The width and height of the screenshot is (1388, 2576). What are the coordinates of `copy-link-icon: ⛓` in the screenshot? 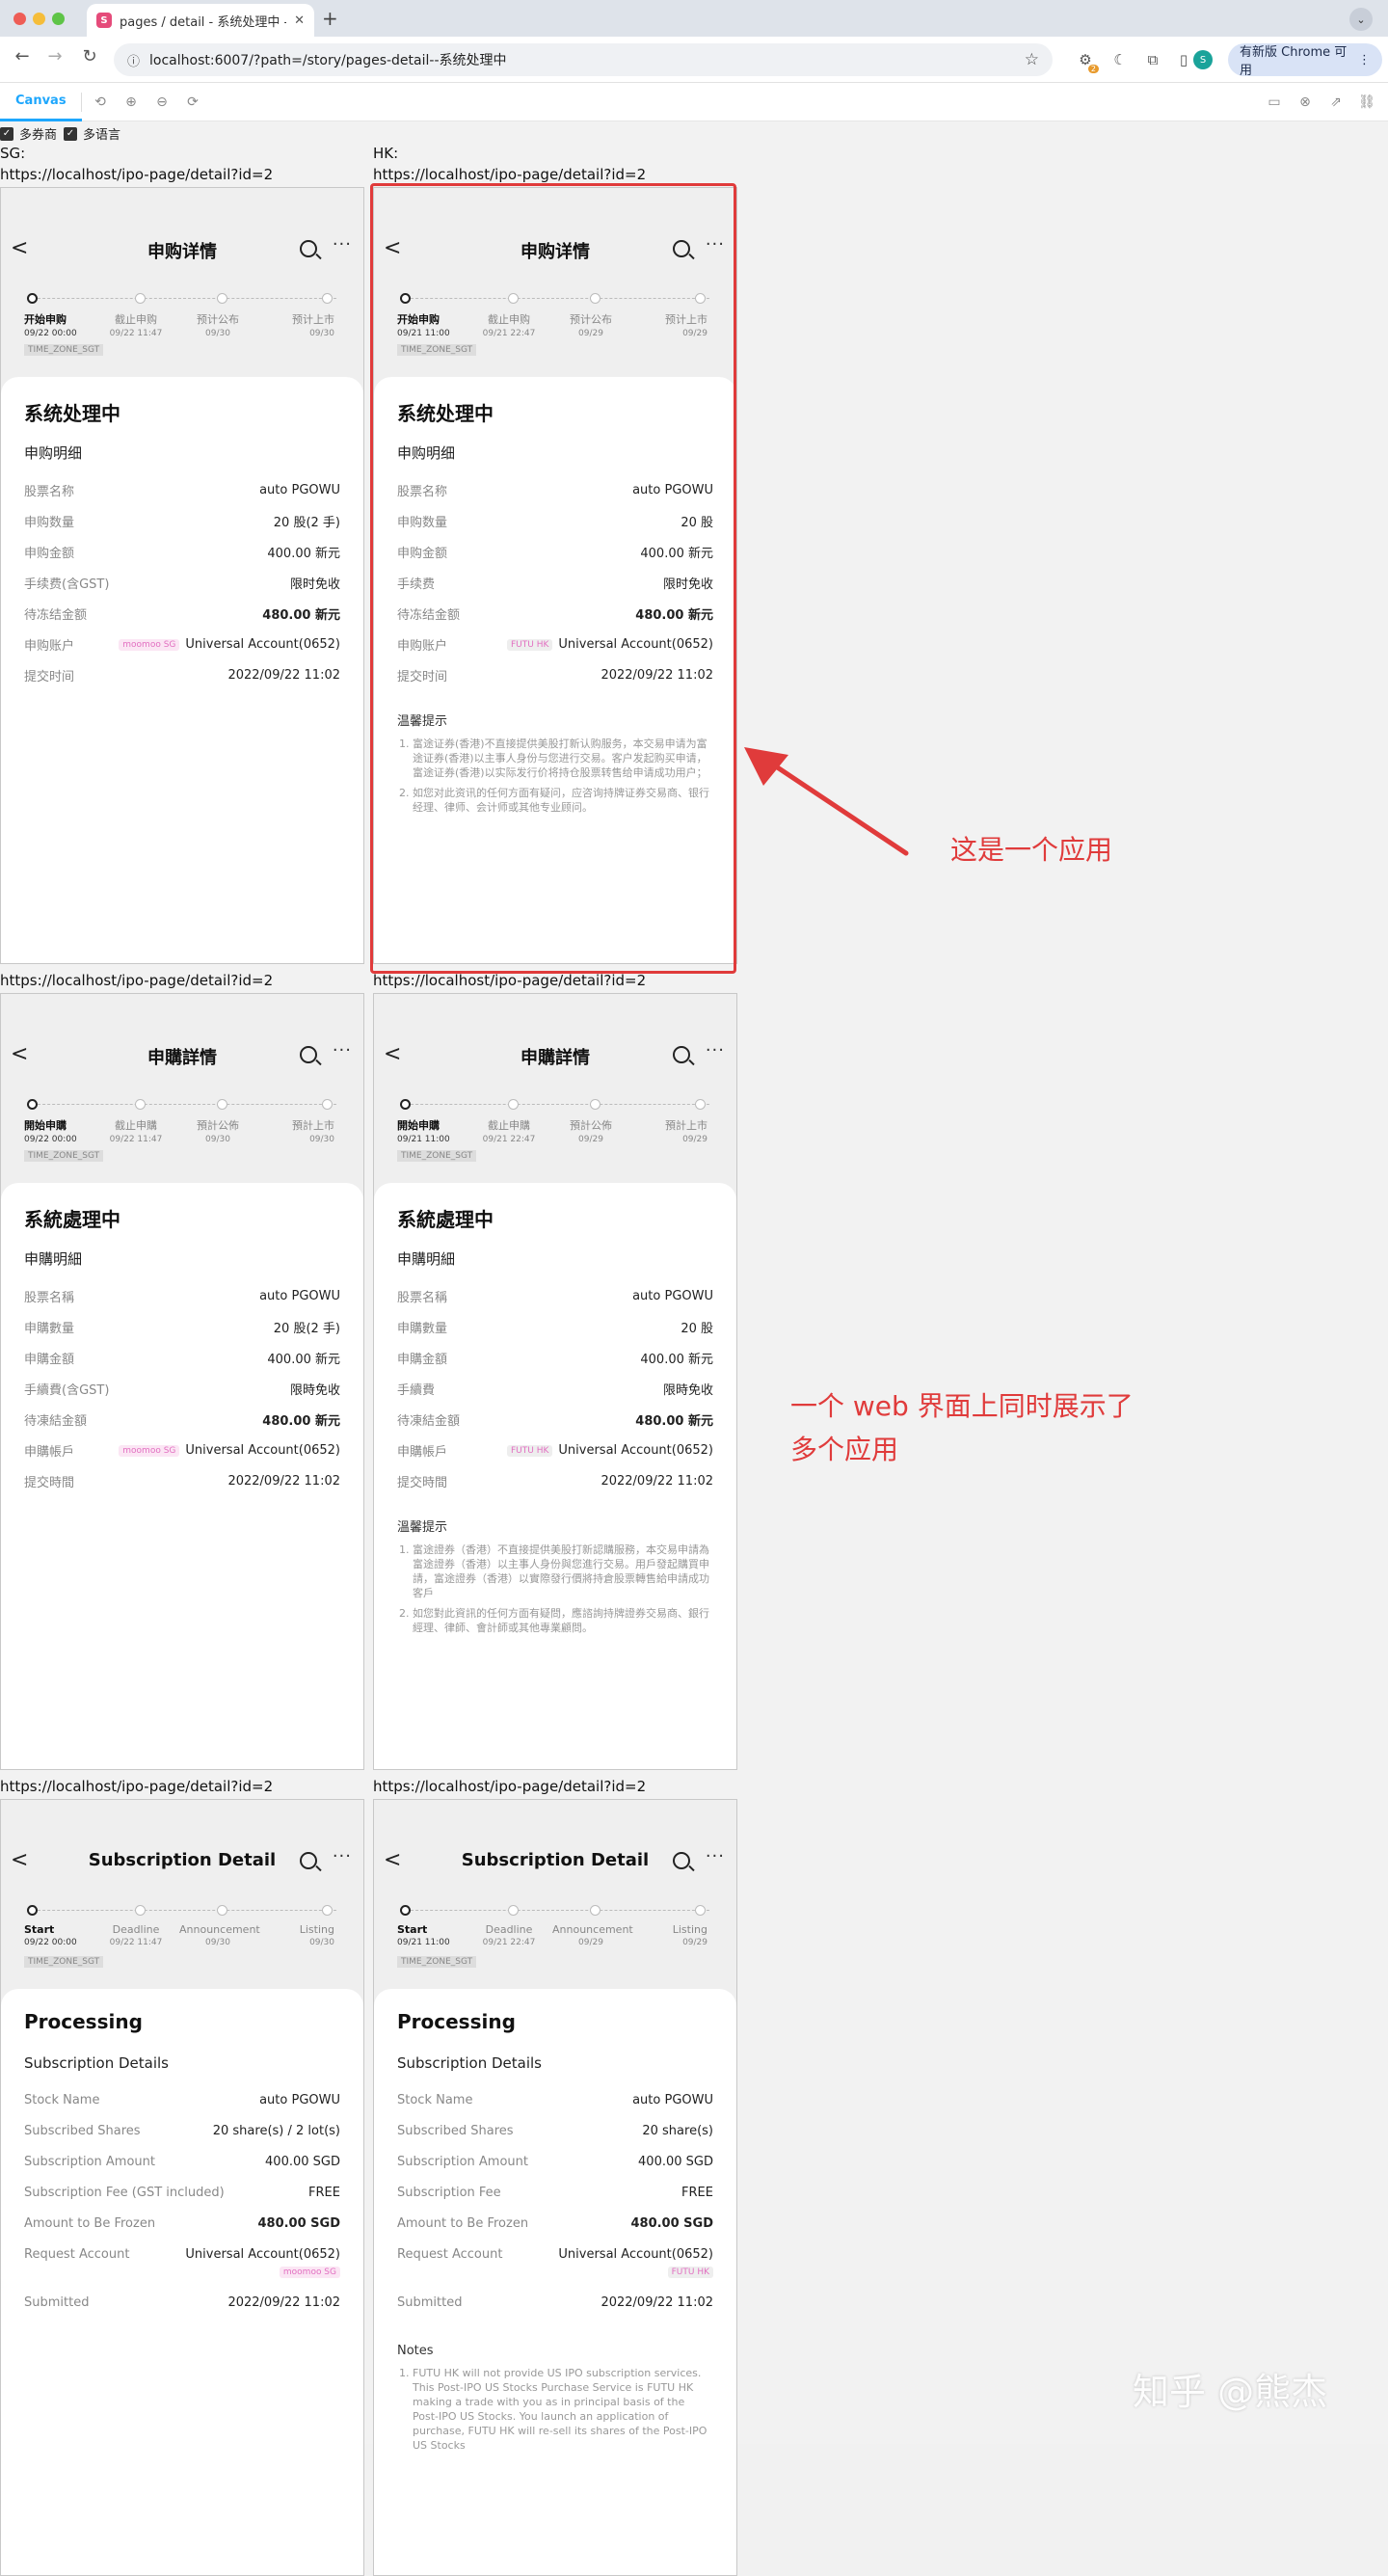 It's located at (1366, 103).